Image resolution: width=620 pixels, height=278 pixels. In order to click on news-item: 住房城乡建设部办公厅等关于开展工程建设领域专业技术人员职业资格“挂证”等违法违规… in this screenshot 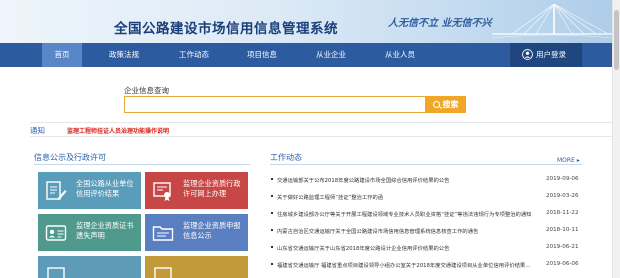, I will do `click(436, 214)`.